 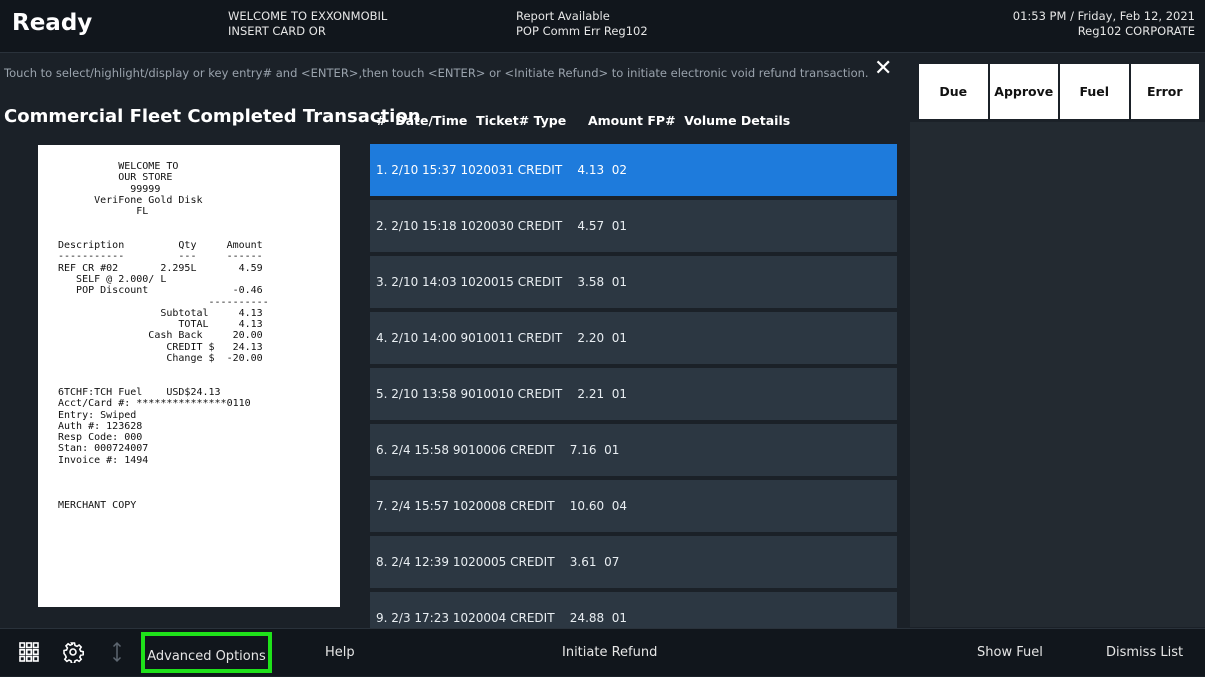 I want to click on row-ticket: 1020031, so click(x=487, y=170).